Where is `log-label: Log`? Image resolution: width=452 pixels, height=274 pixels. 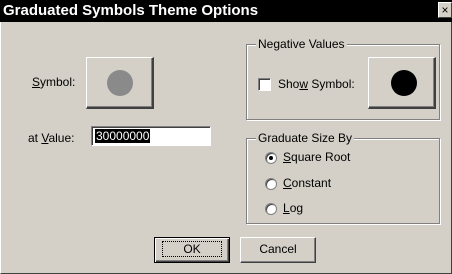
log-label: Log is located at coordinates (293, 208).